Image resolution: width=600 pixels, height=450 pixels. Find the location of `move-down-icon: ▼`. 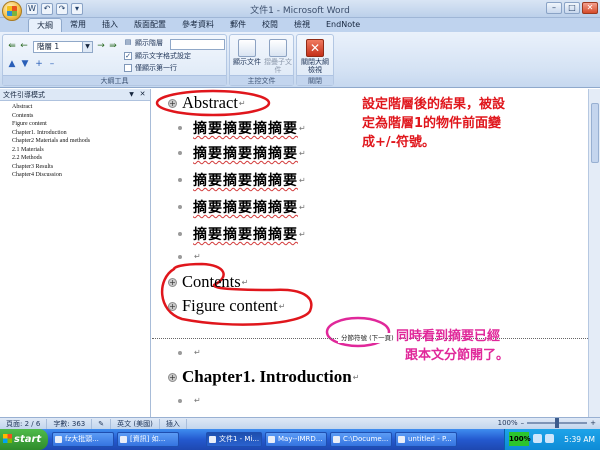

move-down-icon: ▼ is located at coordinates (25, 64).